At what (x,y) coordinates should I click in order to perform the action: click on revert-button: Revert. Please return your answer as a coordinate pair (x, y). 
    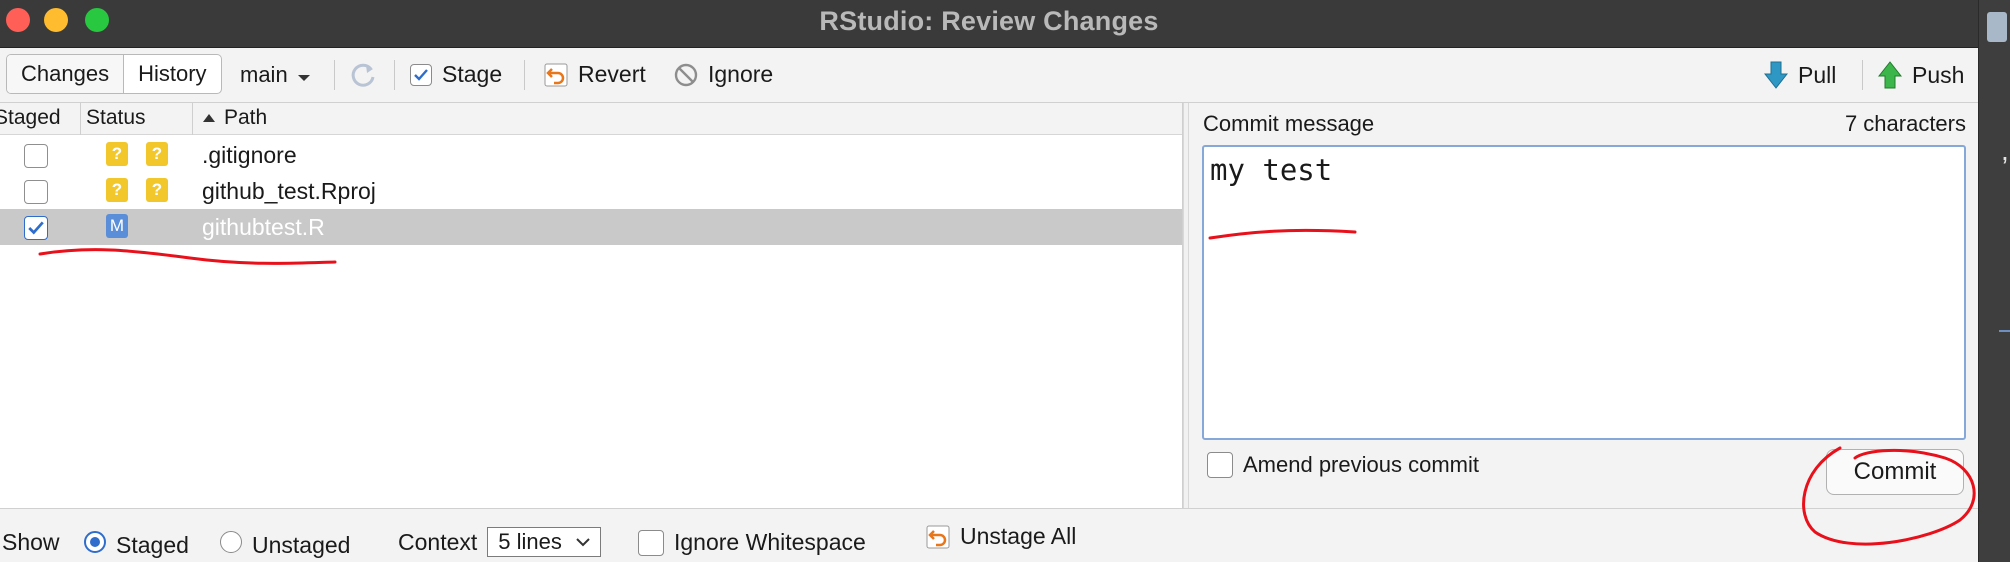
    Looking at the image, I should click on (595, 74).